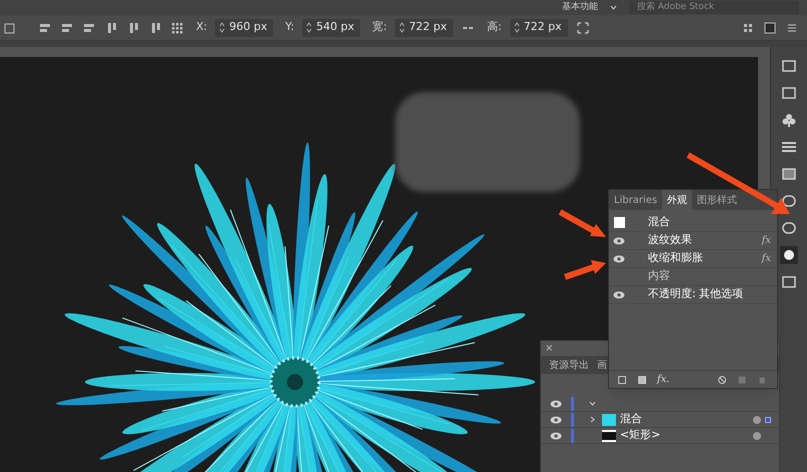 The width and height of the screenshot is (807, 472). What do you see at coordinates (583, 27) in the screenshot?
I see `transform-icon` at bounding box center [583, 27].